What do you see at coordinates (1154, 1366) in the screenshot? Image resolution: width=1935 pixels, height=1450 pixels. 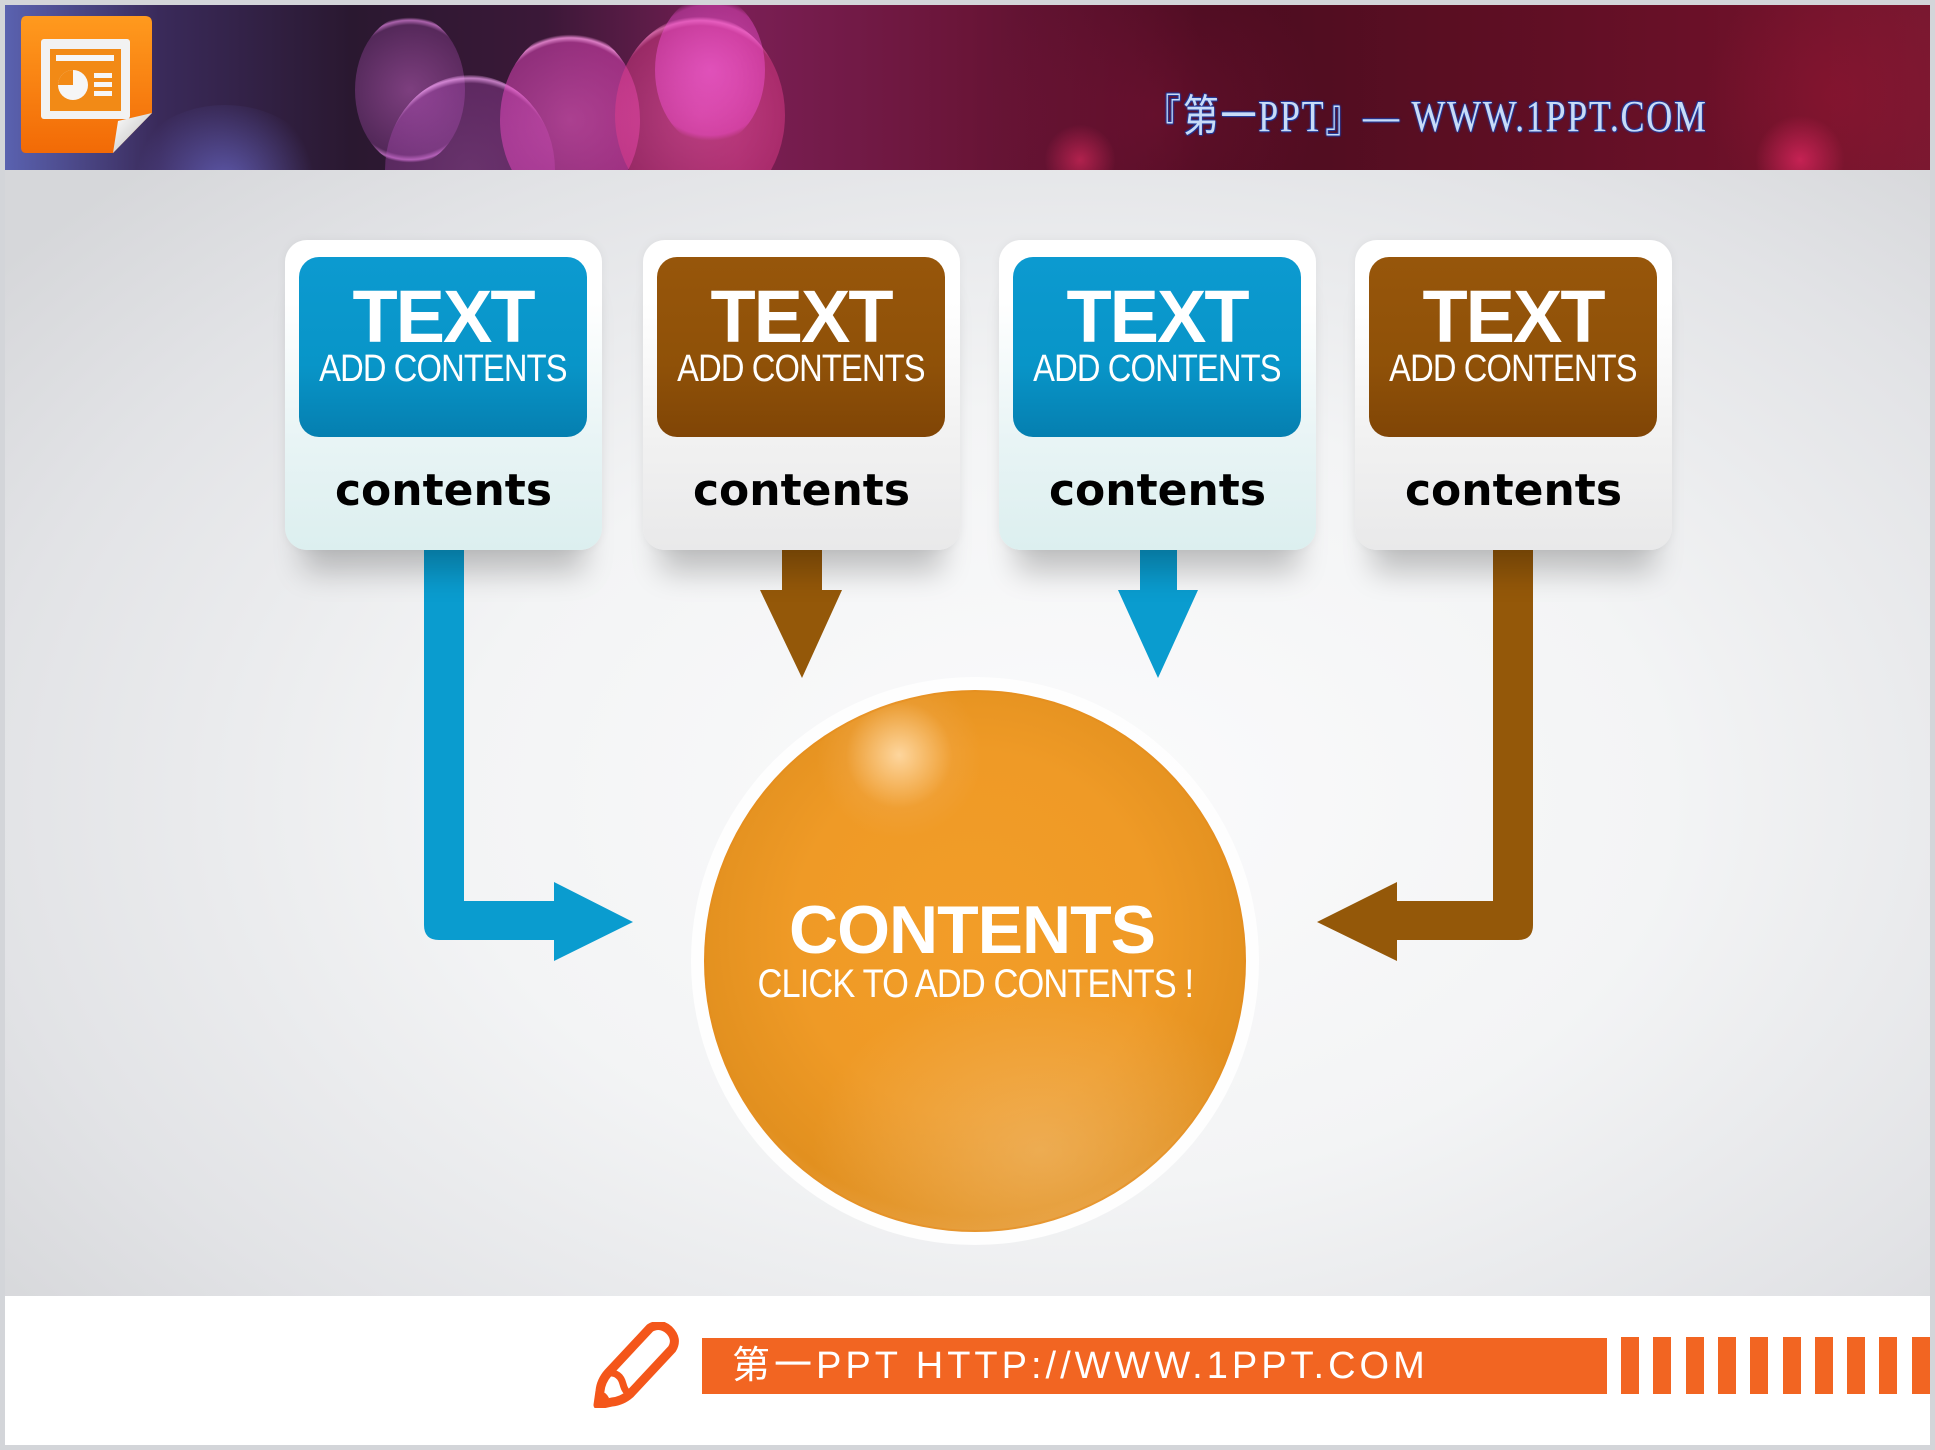 I see `footer-url-bar: 第一PPT HTTP://WWW.1PPT.COM` at bounding box center [1154, 1366].